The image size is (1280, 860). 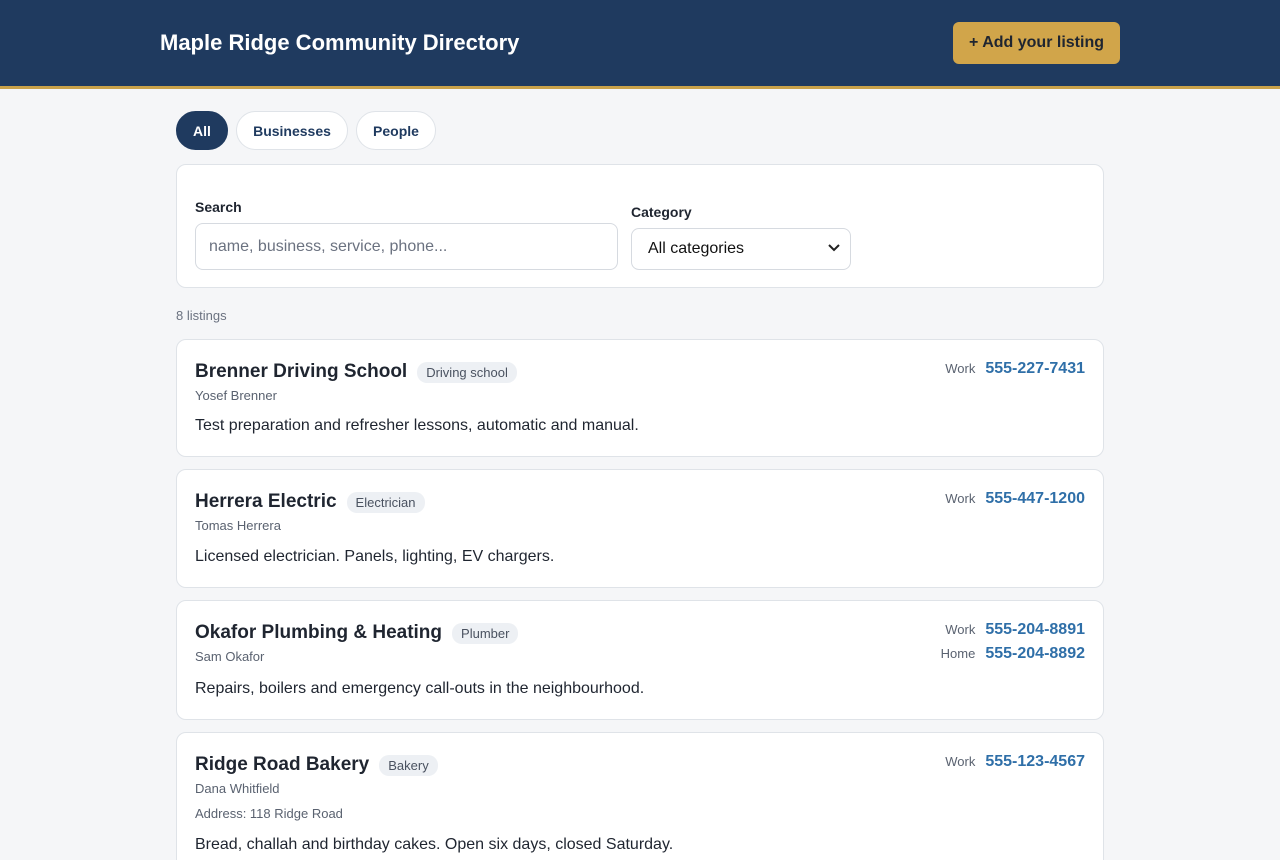 What do you see at coordinates (218, 207) in the screenshot?
I see `search-label: Search` at bounding box center [218, 207].